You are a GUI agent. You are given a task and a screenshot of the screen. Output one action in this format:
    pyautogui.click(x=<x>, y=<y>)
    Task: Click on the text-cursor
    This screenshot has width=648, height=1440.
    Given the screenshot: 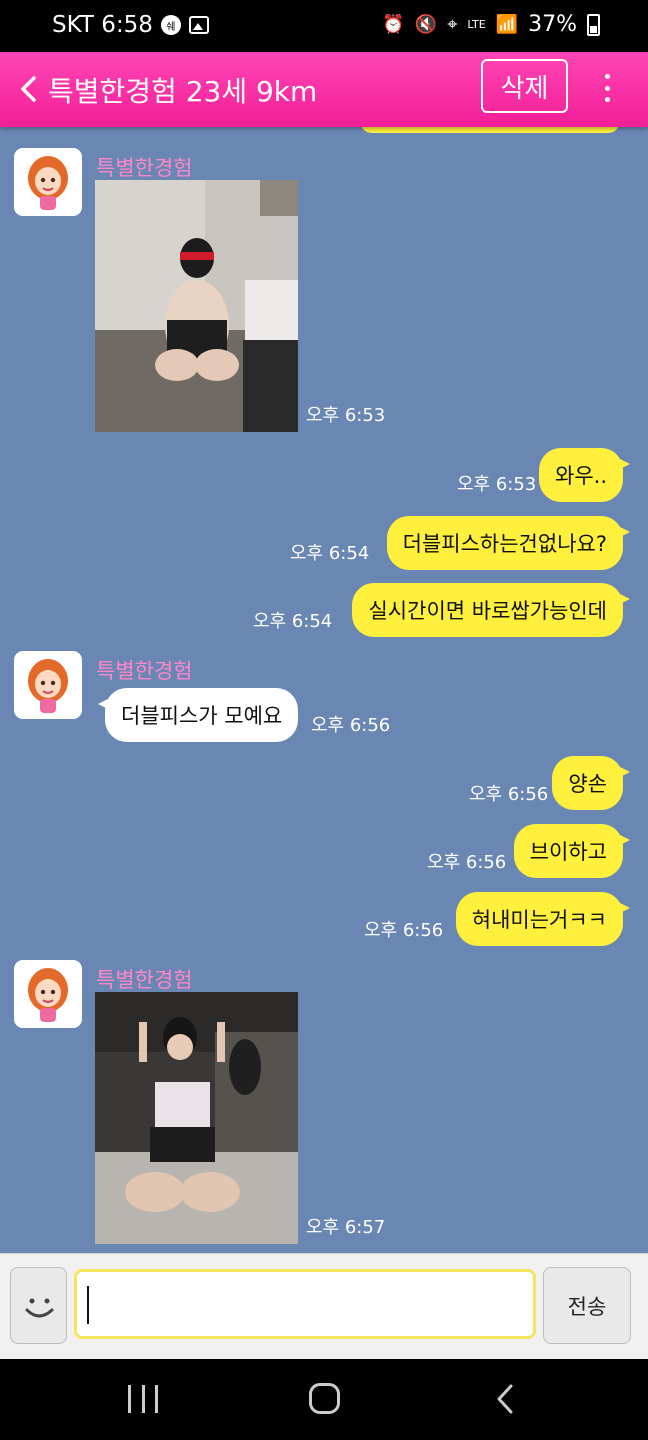 What is the action you would take?
    pyautogui.click(x=88, y=1305)
    